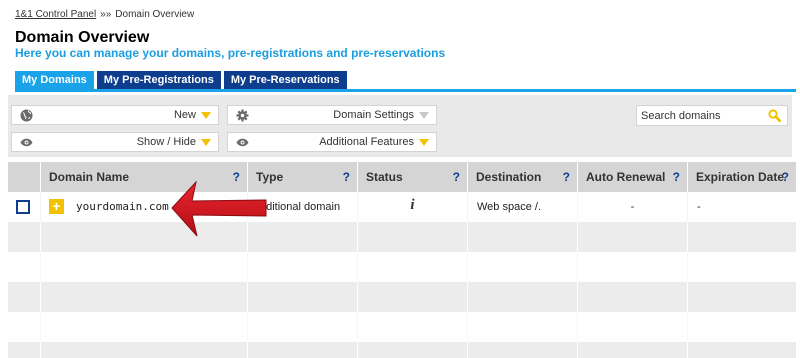  I want to click on type-value: dditional domain, so click(300, 207).